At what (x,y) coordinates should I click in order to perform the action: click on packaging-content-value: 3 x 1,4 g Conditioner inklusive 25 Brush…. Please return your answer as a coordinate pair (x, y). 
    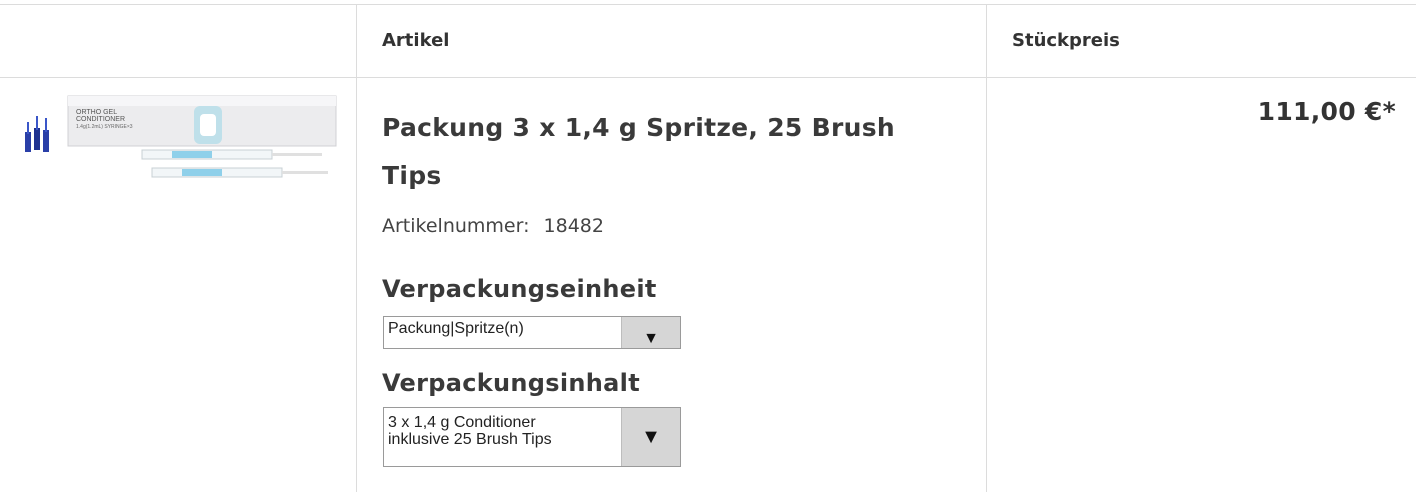
    Looking at the image, I should click on (470, 431).